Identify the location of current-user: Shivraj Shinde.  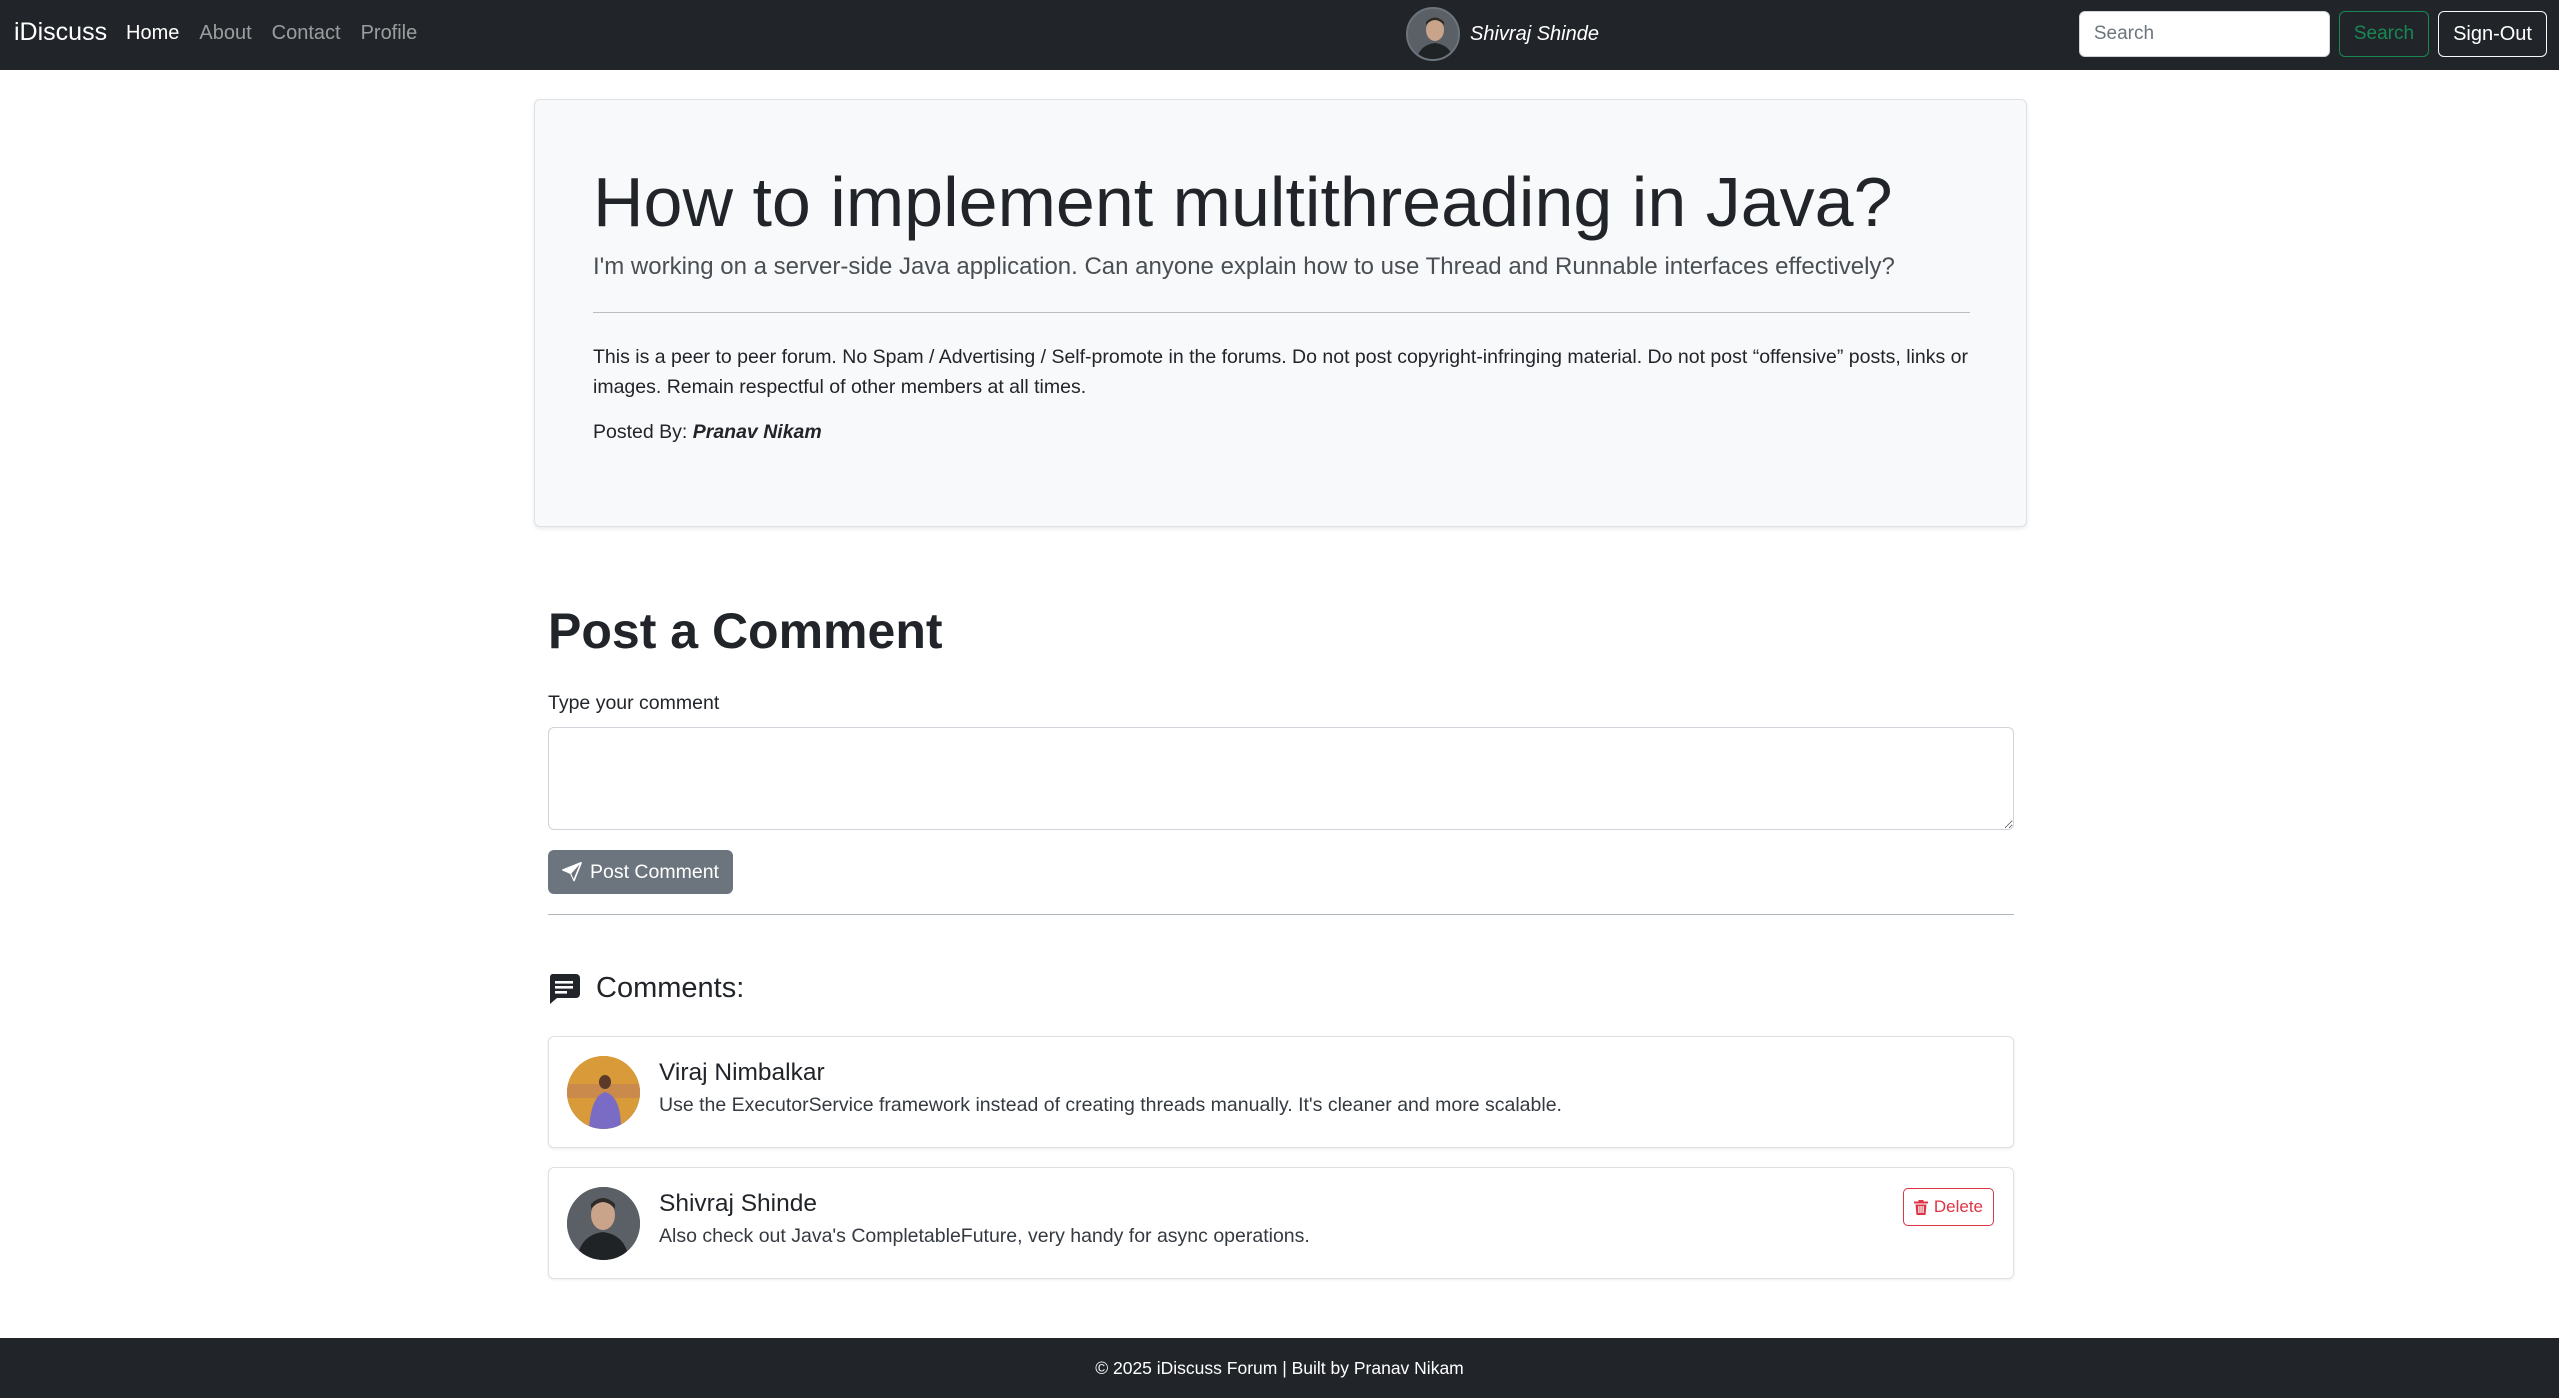
(1502, 34).